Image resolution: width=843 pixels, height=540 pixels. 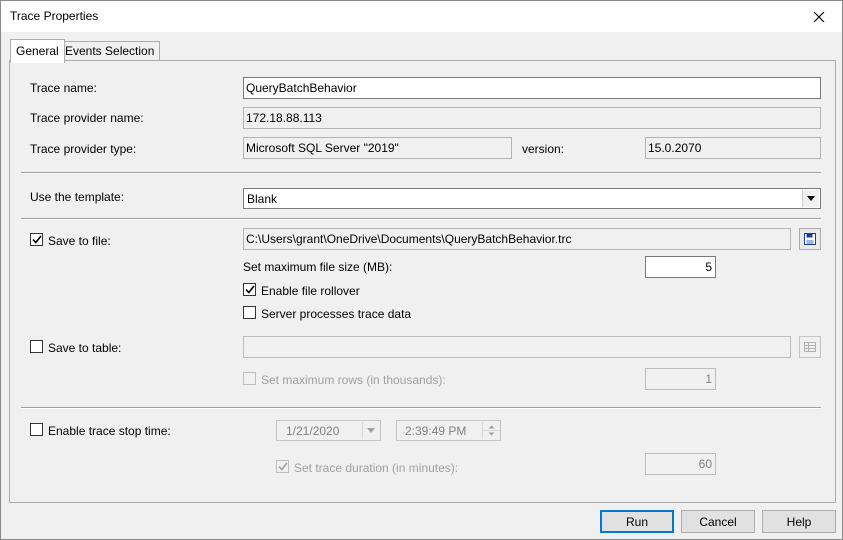 What do you see at coordinates (532, 198) in the screenshot?
I see `template-dropdown: Blank` at bounding box center [532, 198].